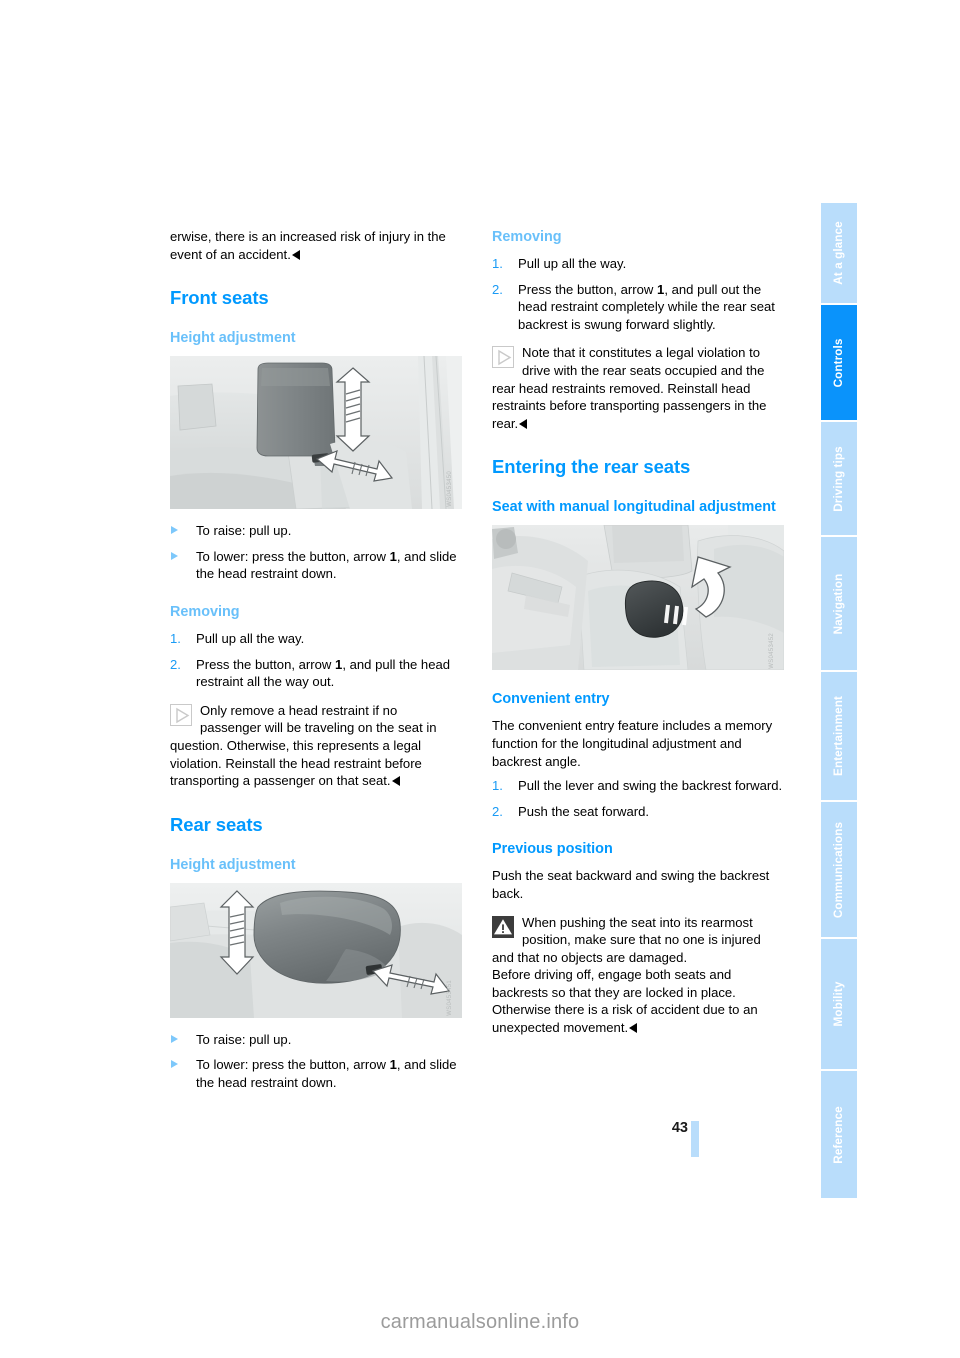  I want to click on sidebar-tab-label: Reference, so click(839, 1134).